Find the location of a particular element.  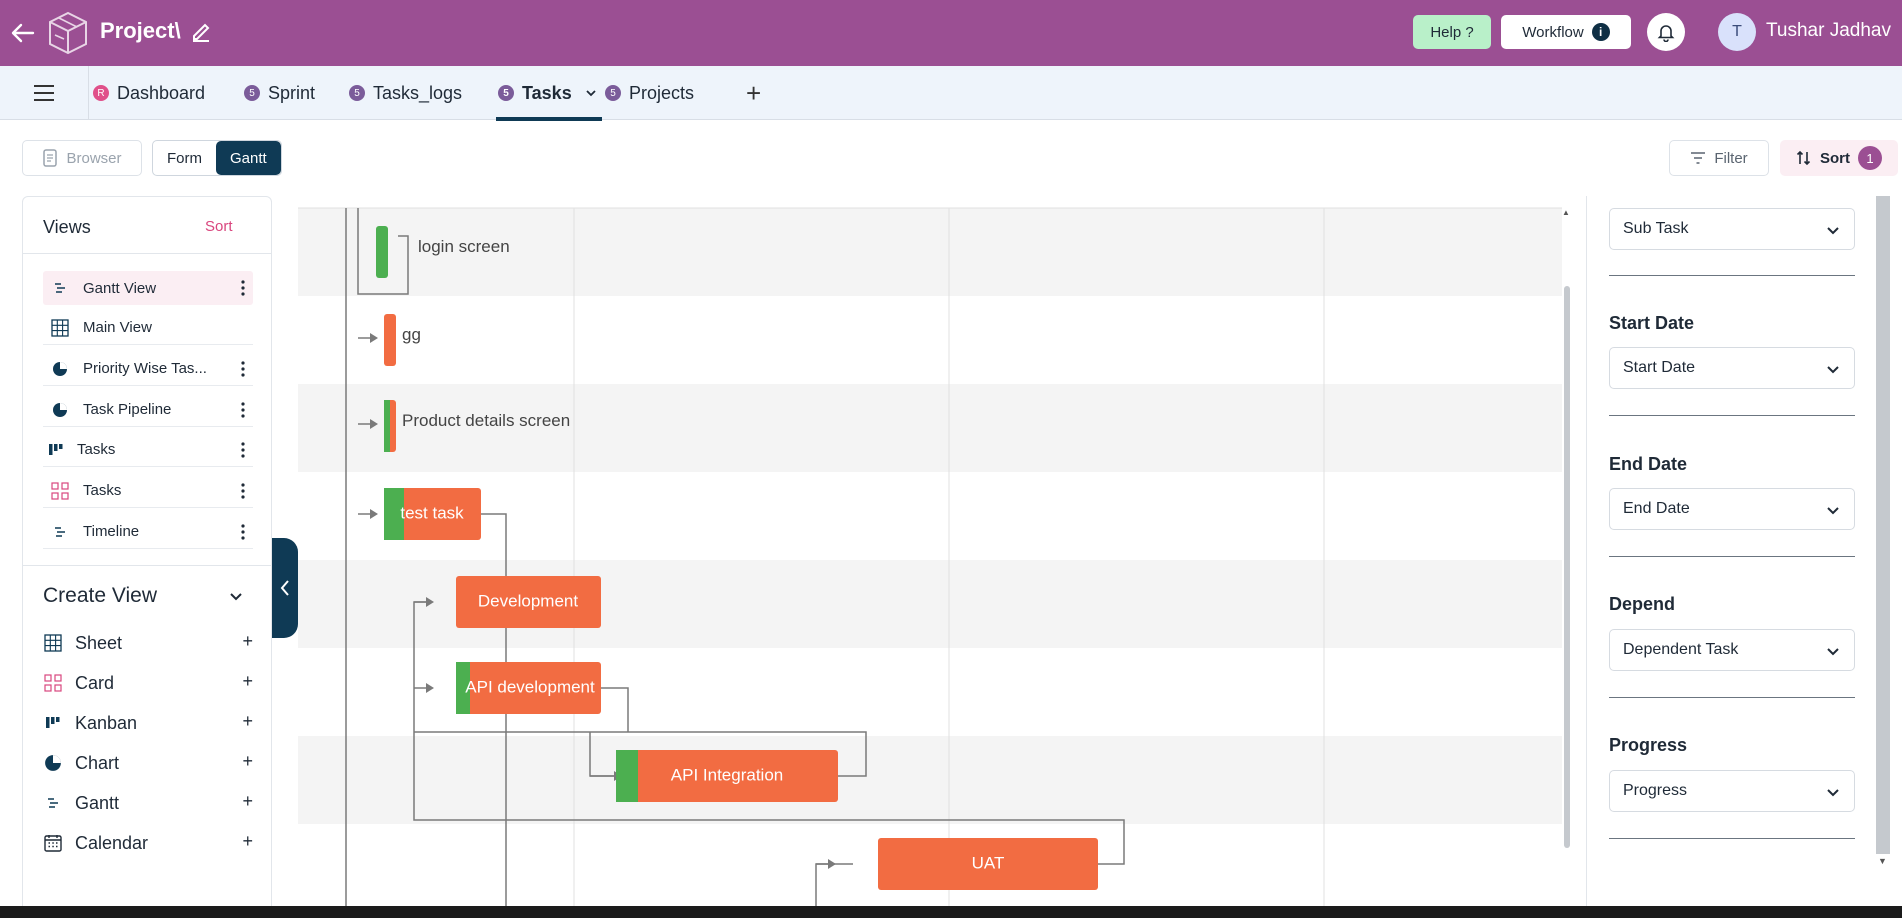

end-date-select: End Date is located at coordinates (1732, 509).